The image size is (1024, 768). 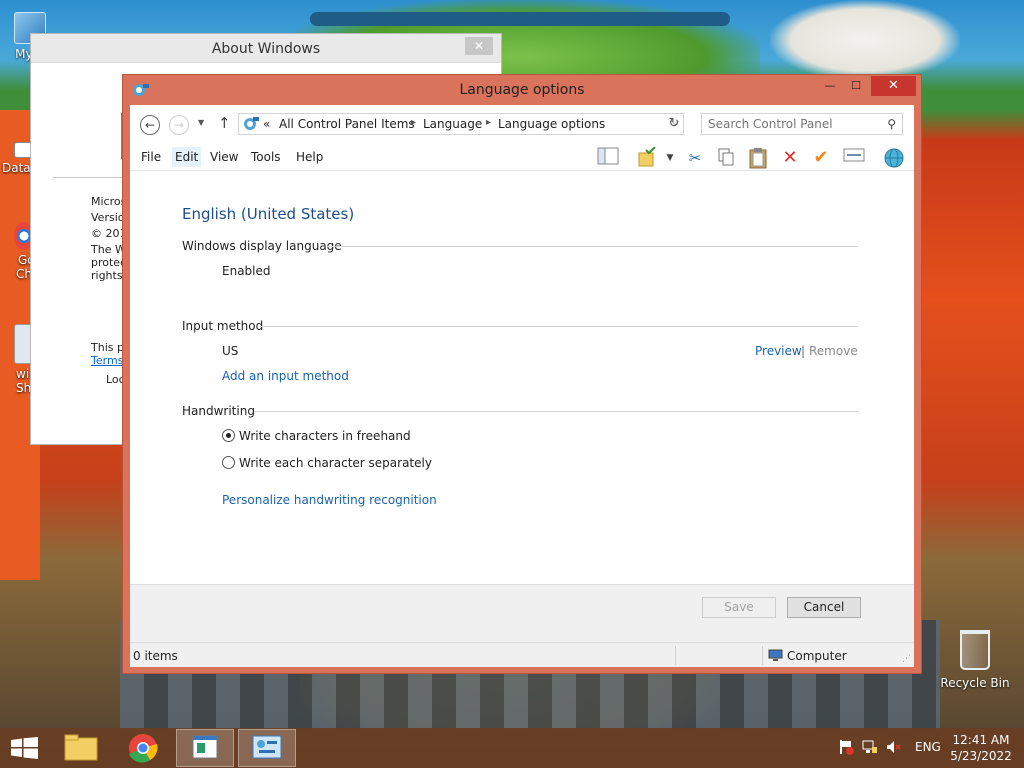 I want to click on arrow-right-icon: →, so click(x=179, y=125).